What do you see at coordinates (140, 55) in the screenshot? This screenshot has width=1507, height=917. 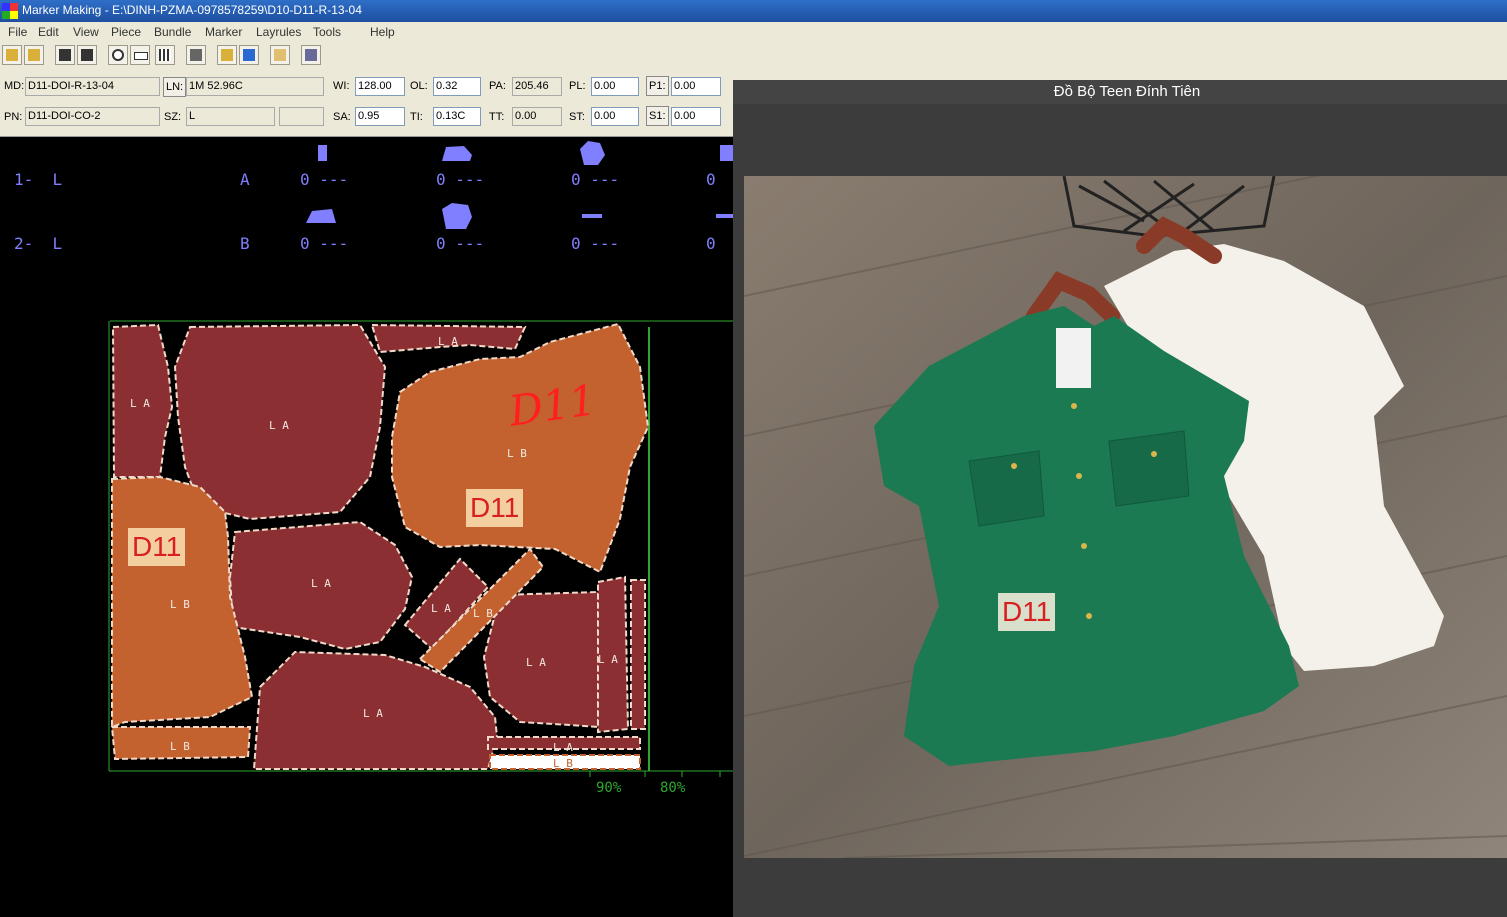 I see `rectangle-icon` at bounding box center [140, 55].